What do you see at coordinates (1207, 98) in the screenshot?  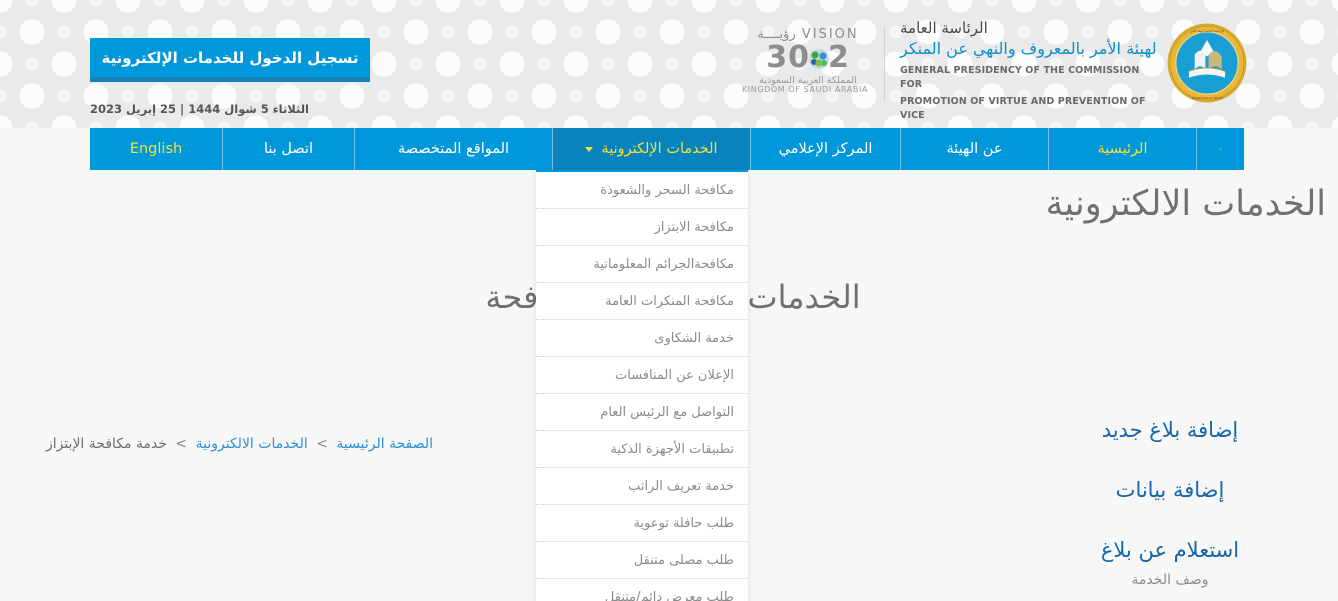 I see `svg-text: PROMOTION OF VIRTUE` at bounding box center [1207, 98].